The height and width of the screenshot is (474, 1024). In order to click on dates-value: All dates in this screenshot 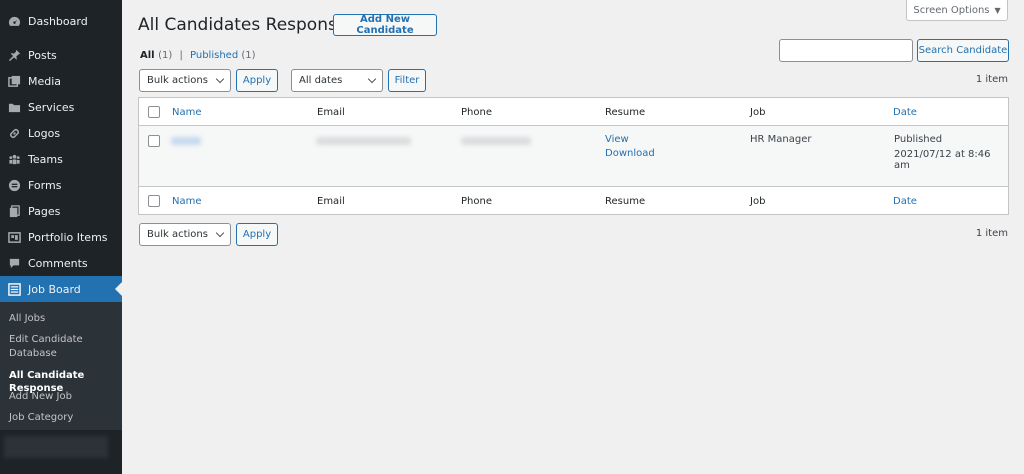, I will do `click(321, 80)`.